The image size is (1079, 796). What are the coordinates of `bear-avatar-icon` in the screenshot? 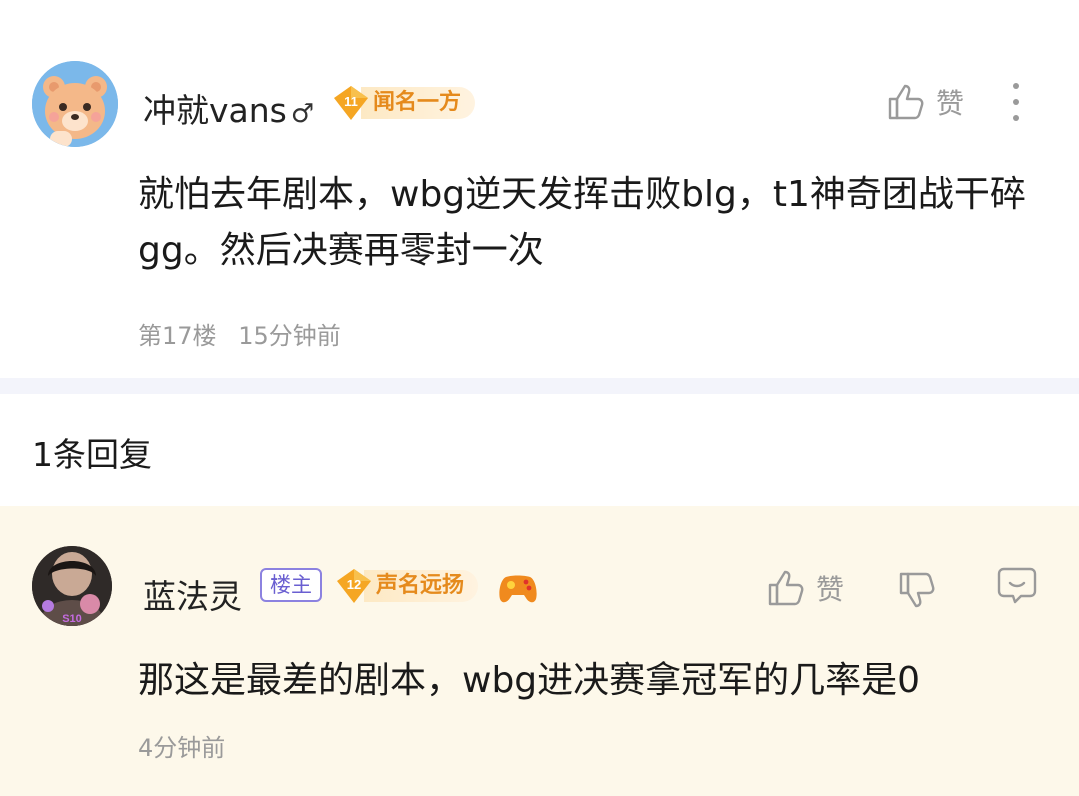 It's located at (75, 104).